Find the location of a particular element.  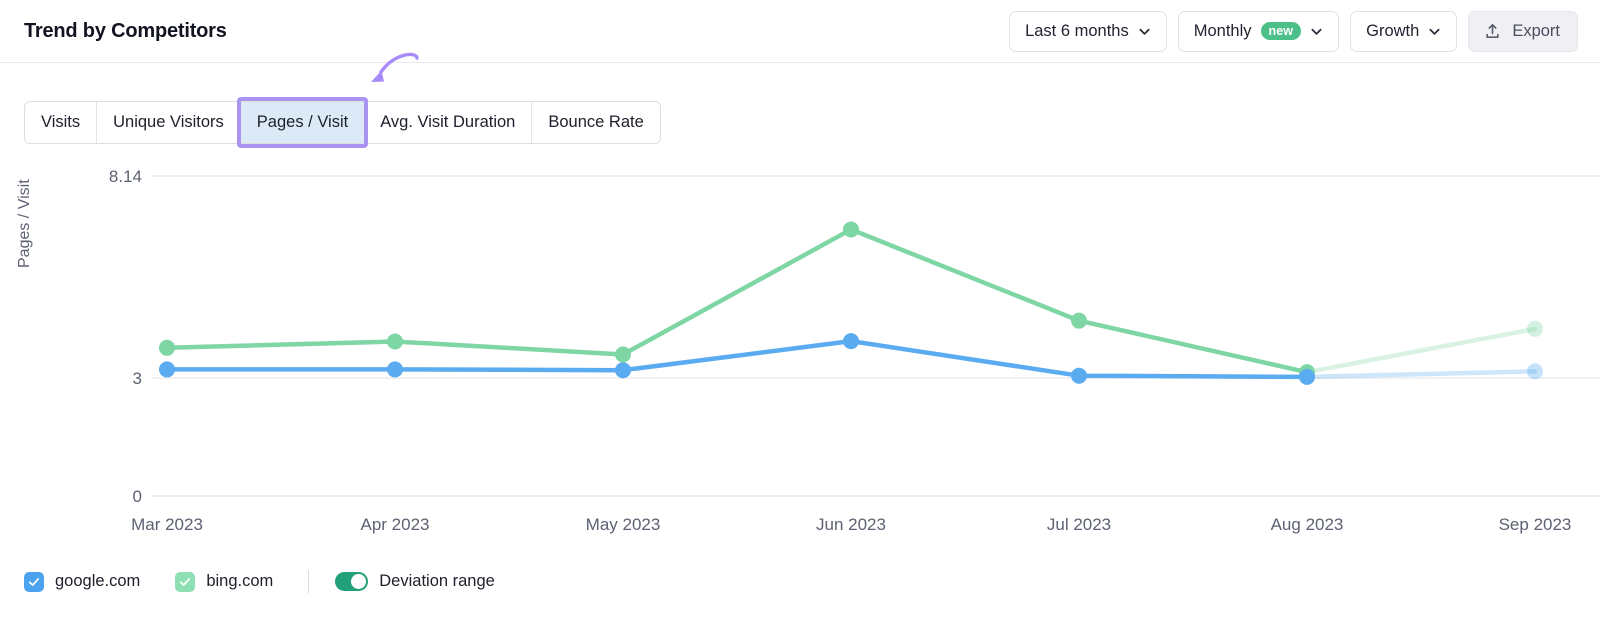

tab-label: Visits is located at coordinates (61, 122).